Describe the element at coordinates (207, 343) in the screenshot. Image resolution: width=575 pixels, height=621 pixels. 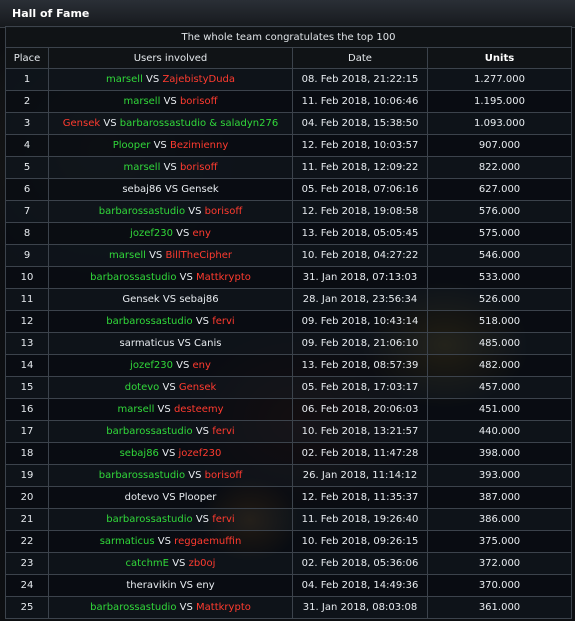
I see `player-b-link: Canis` at that location.